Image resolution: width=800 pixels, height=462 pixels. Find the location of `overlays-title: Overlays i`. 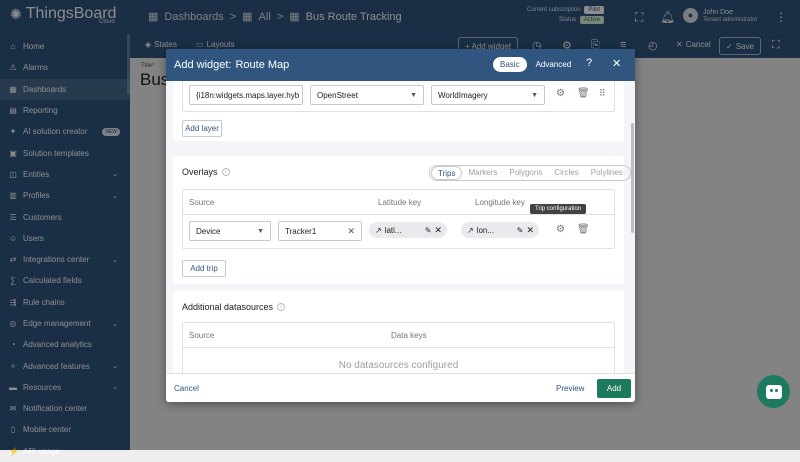

overlays-title: Overlays i is located at coordinates (206, 172).